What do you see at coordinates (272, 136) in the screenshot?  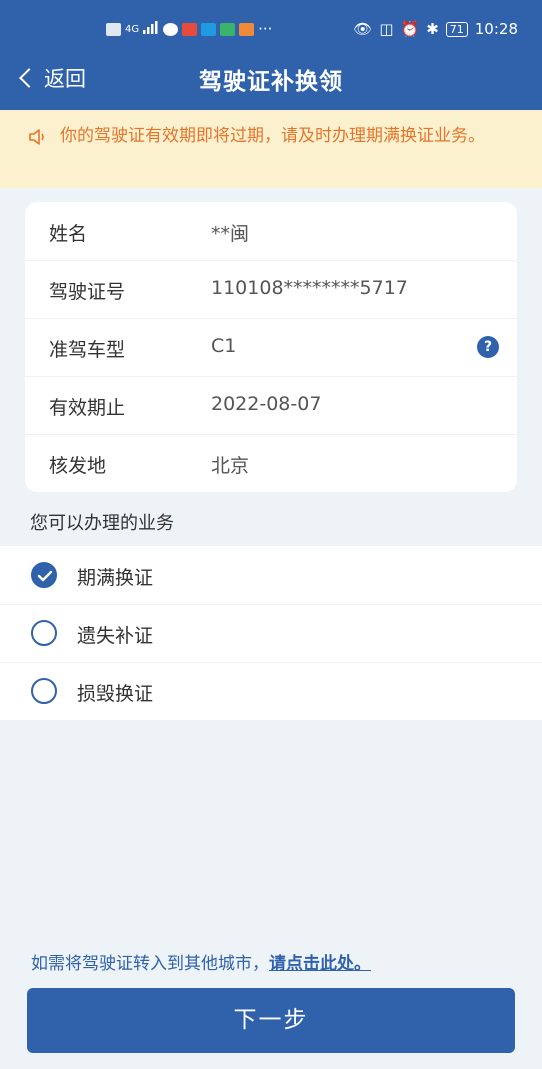 I see `notice-text: 你的驾驶证有效期即将过期，请及时办理期满换证业务。` at bounding box center [272, 136].